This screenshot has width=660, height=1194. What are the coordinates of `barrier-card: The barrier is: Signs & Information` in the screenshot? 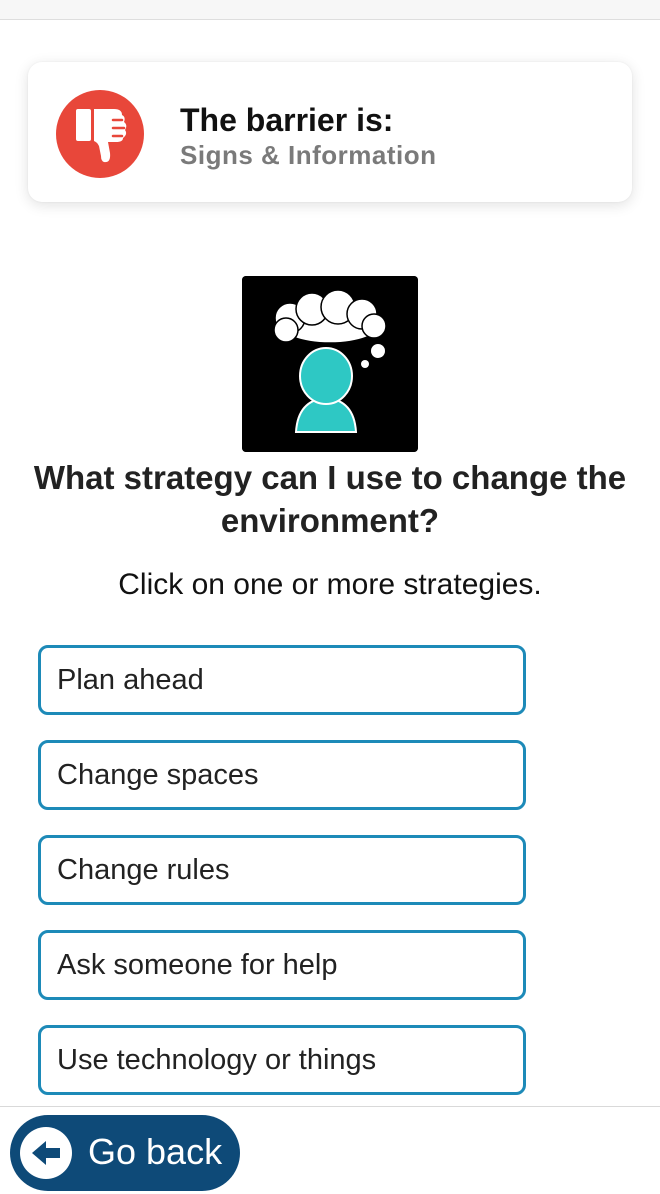 It's located at (330, 132).